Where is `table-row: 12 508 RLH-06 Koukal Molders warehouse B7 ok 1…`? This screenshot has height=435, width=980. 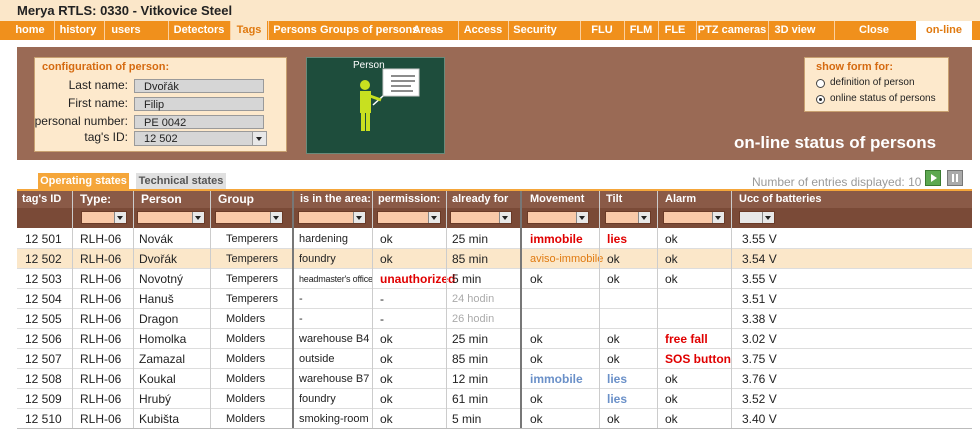 table-row: 12 508 RLH-06 Koukal Molders warehouse B7 ok 1… is located at coordinates (494, 379).